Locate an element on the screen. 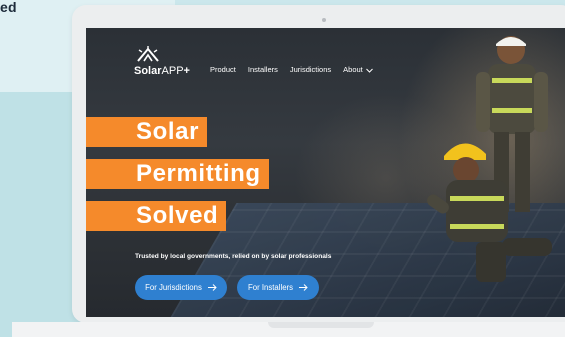 Image resolution: width=565 pixels, height=337 pixels. hero-line-solar: Solar is located at coordinates (147, 132).